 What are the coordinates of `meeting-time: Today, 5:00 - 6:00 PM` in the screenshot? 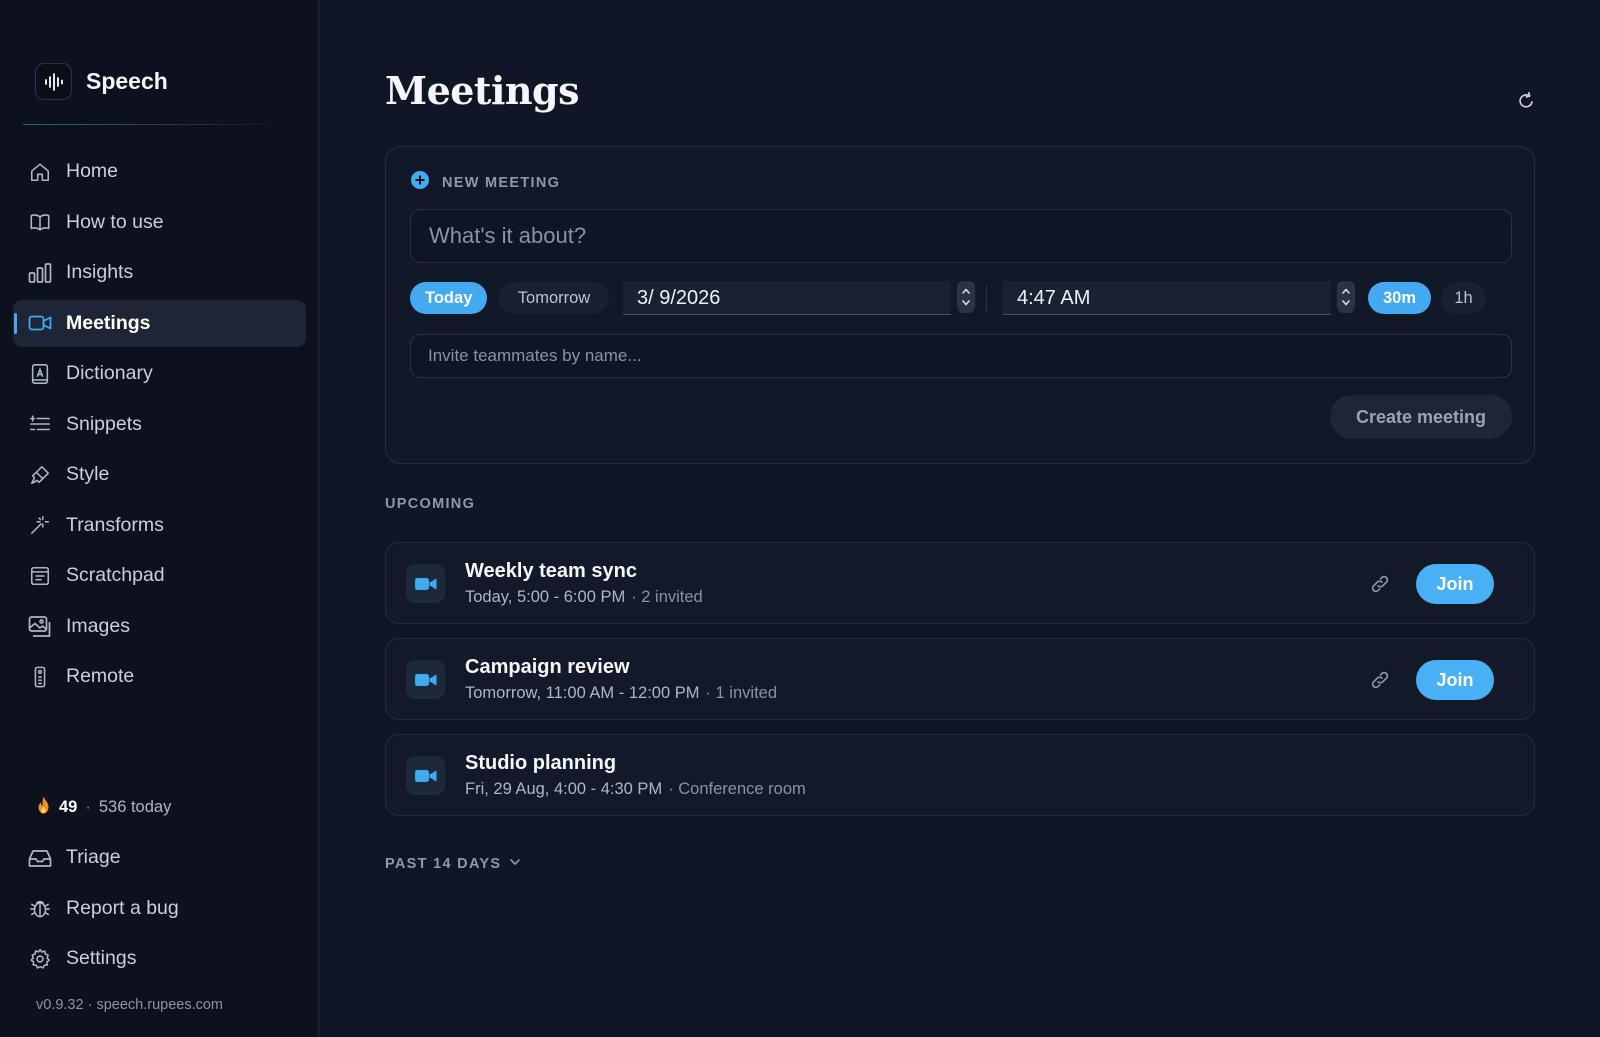 It's located at (545, 597).